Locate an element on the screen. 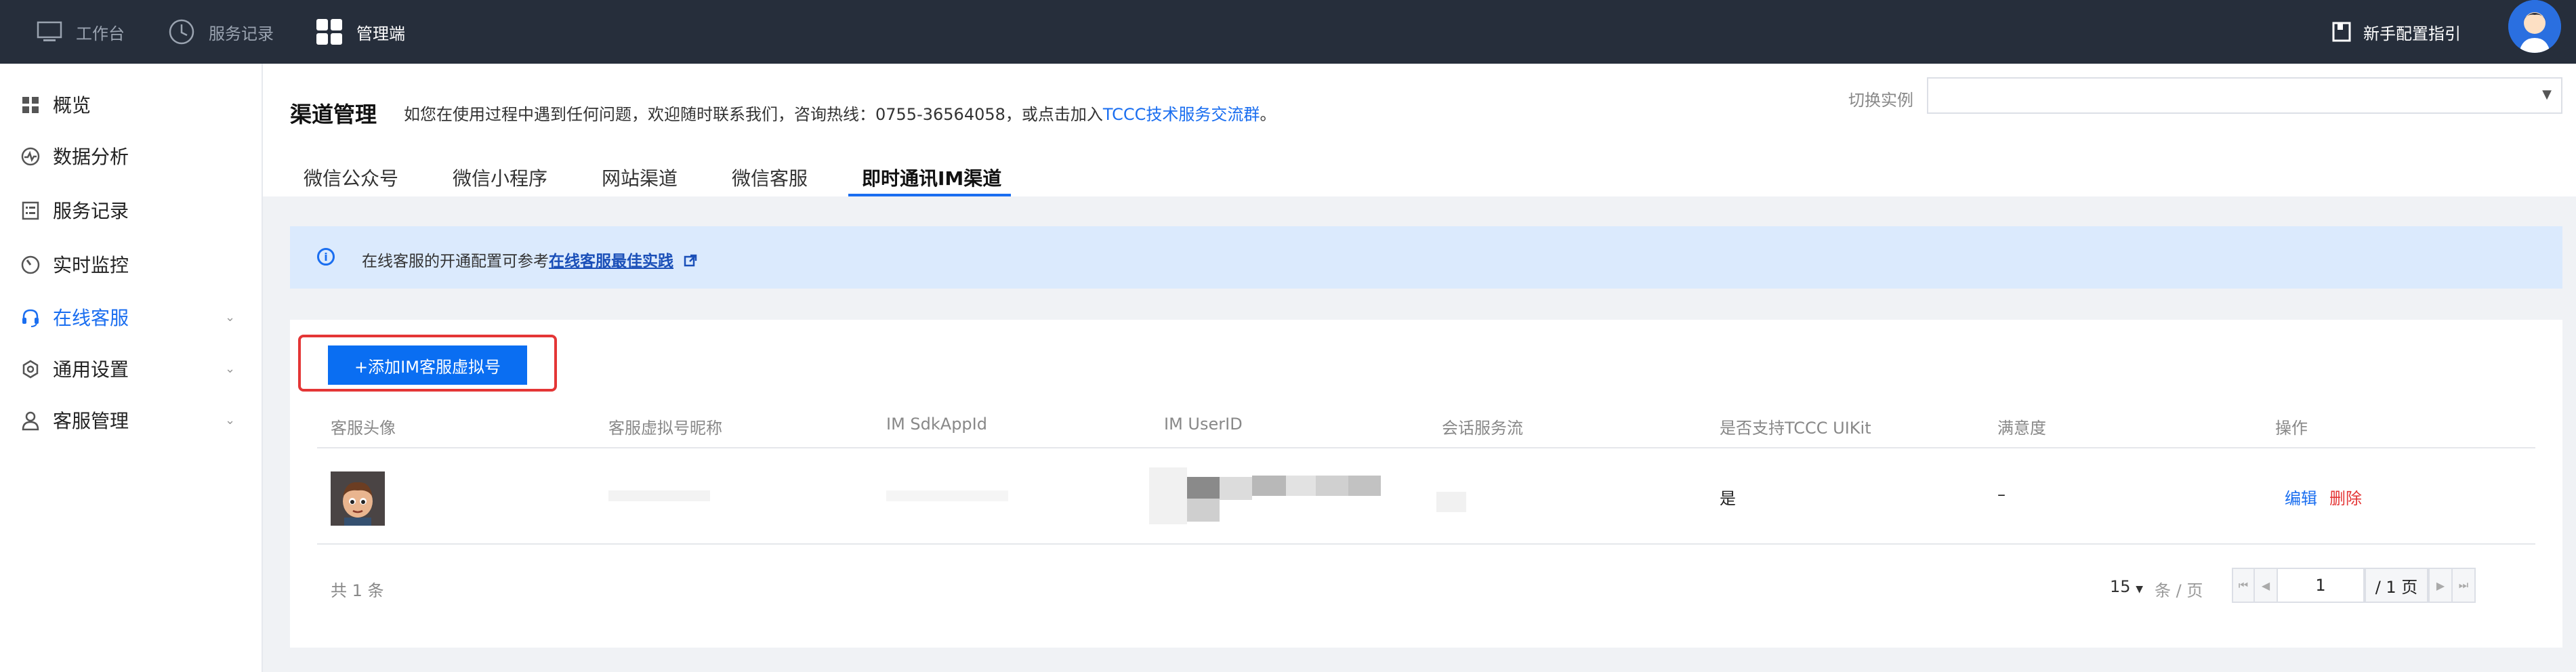  notice-link: TCCC技术服务交流群 is located at coordinates (1181, 115).